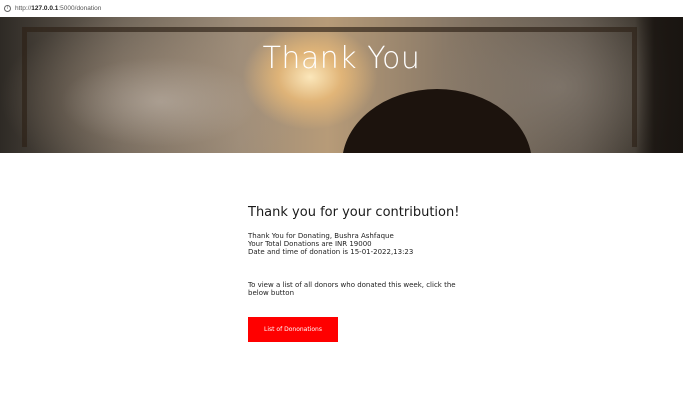 The height and width of the screenshot is (407, 683). Describe the element at coordinates (293, 329) in the screenshot. I see `list-donations-button: List of Dononations` at that location.